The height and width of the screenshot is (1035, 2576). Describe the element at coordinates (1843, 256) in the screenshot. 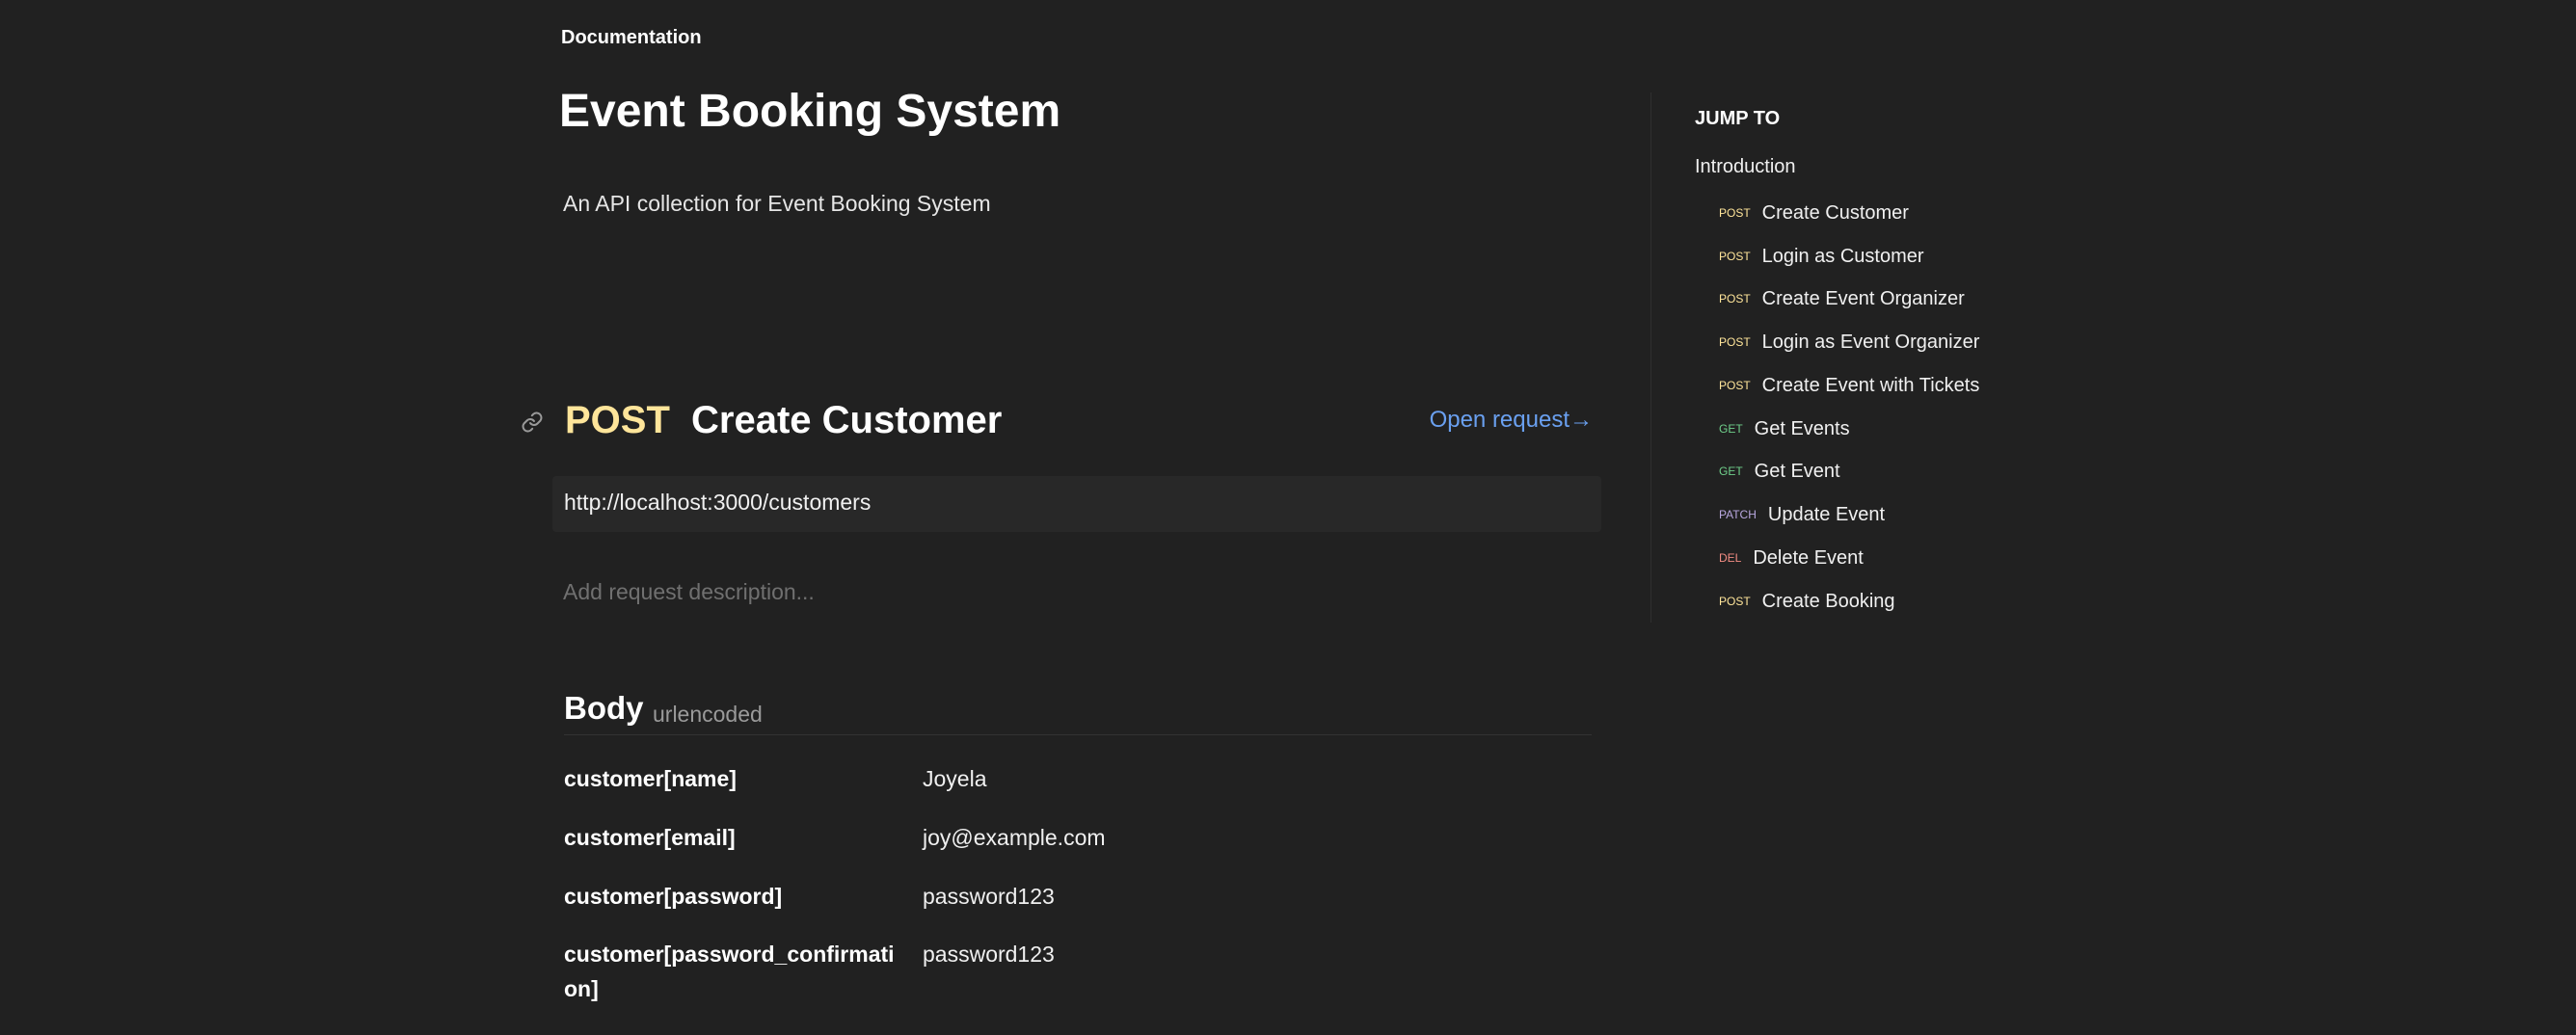

I see `sidebar-item-label: Login as Customer` at that location.